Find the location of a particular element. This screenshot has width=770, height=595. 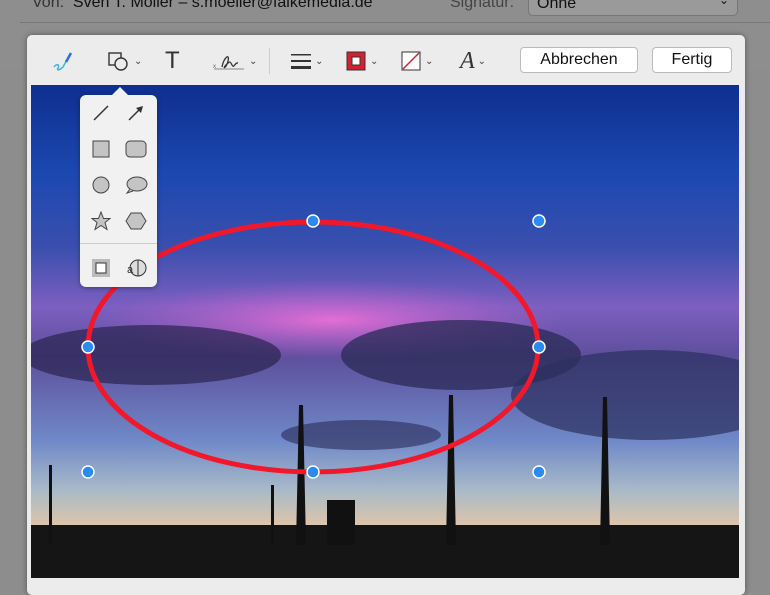

line-icon is located at coordinates (101, 113).